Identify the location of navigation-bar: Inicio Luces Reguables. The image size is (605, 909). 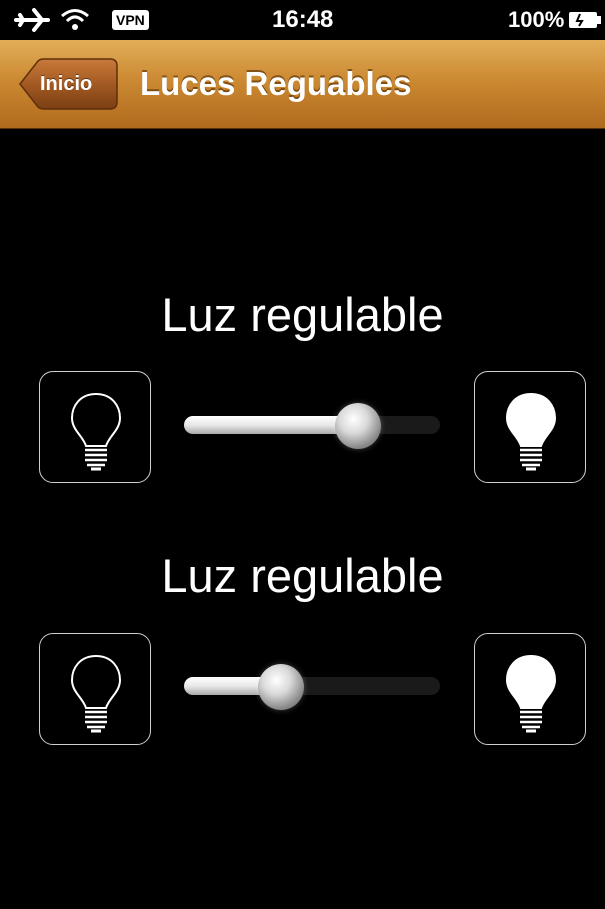
(302, 84).